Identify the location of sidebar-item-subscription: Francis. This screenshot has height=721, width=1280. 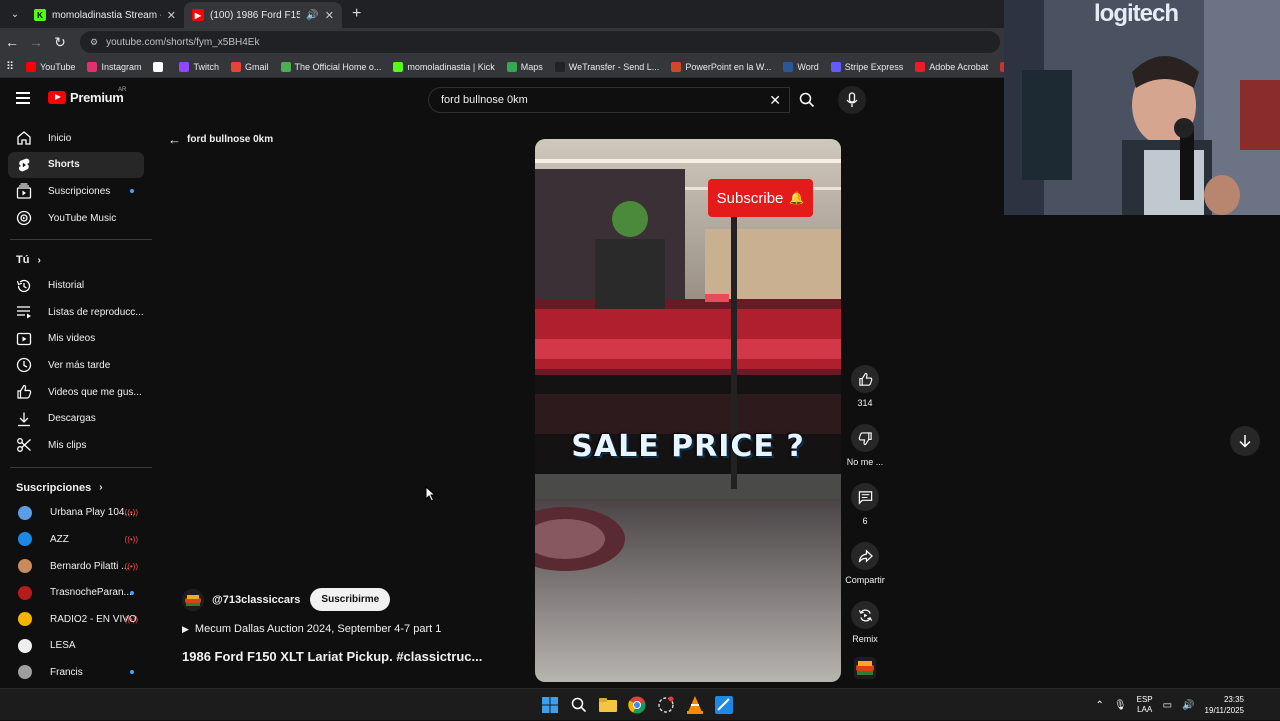
(76, 672).